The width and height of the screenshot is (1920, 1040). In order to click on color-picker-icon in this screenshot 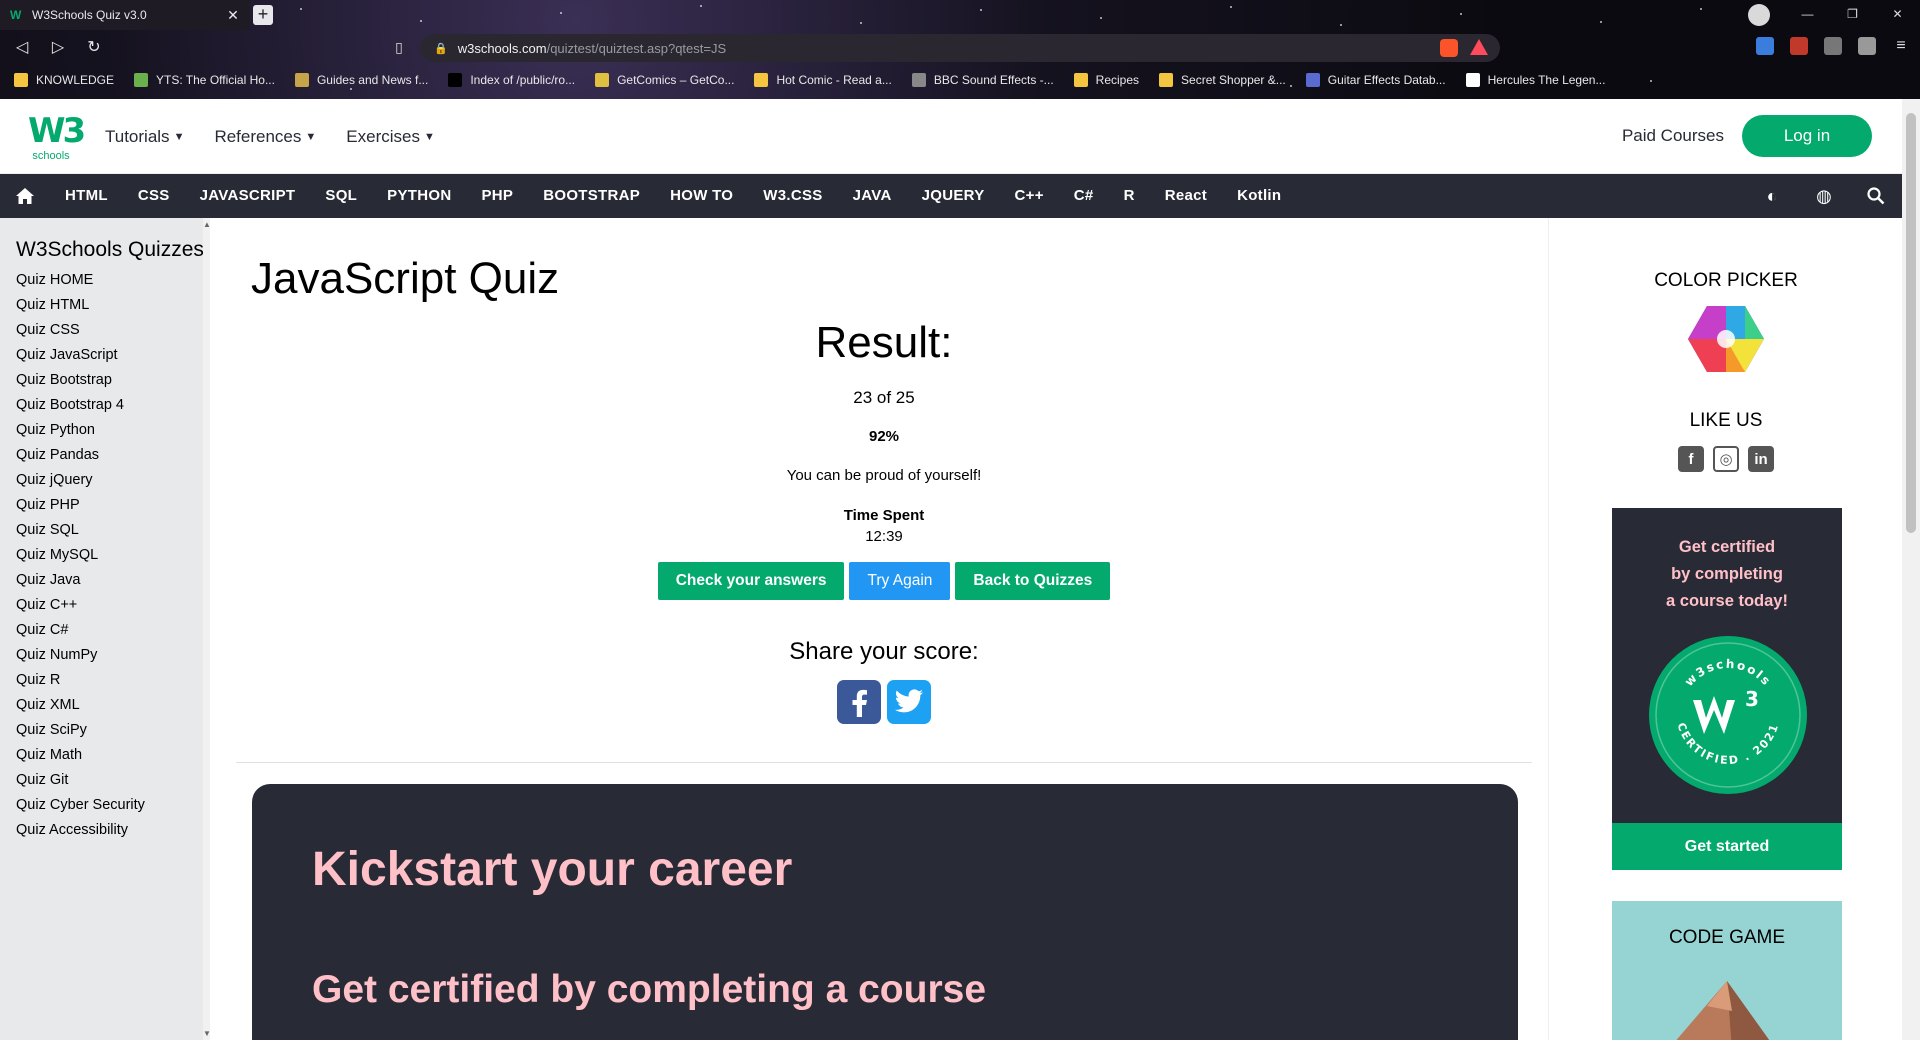, I will do `click(1726, 339)`.